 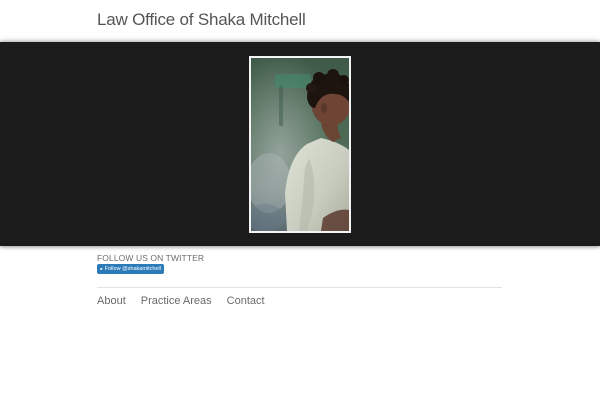 What do you see at coordinates (151, 258) in the screenshot?
I see `follow-us-label: FOLLOW US ON TWITTER` at bounding box center [151, 258].